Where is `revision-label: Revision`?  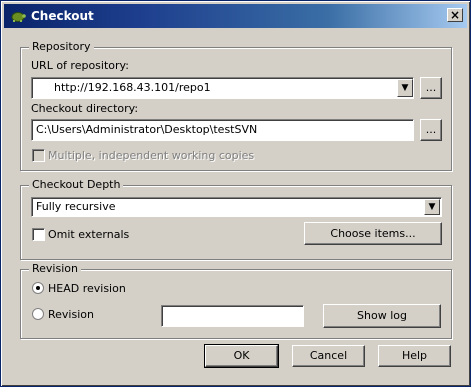
revision-label: Revision is located at coordinates (71, 314).